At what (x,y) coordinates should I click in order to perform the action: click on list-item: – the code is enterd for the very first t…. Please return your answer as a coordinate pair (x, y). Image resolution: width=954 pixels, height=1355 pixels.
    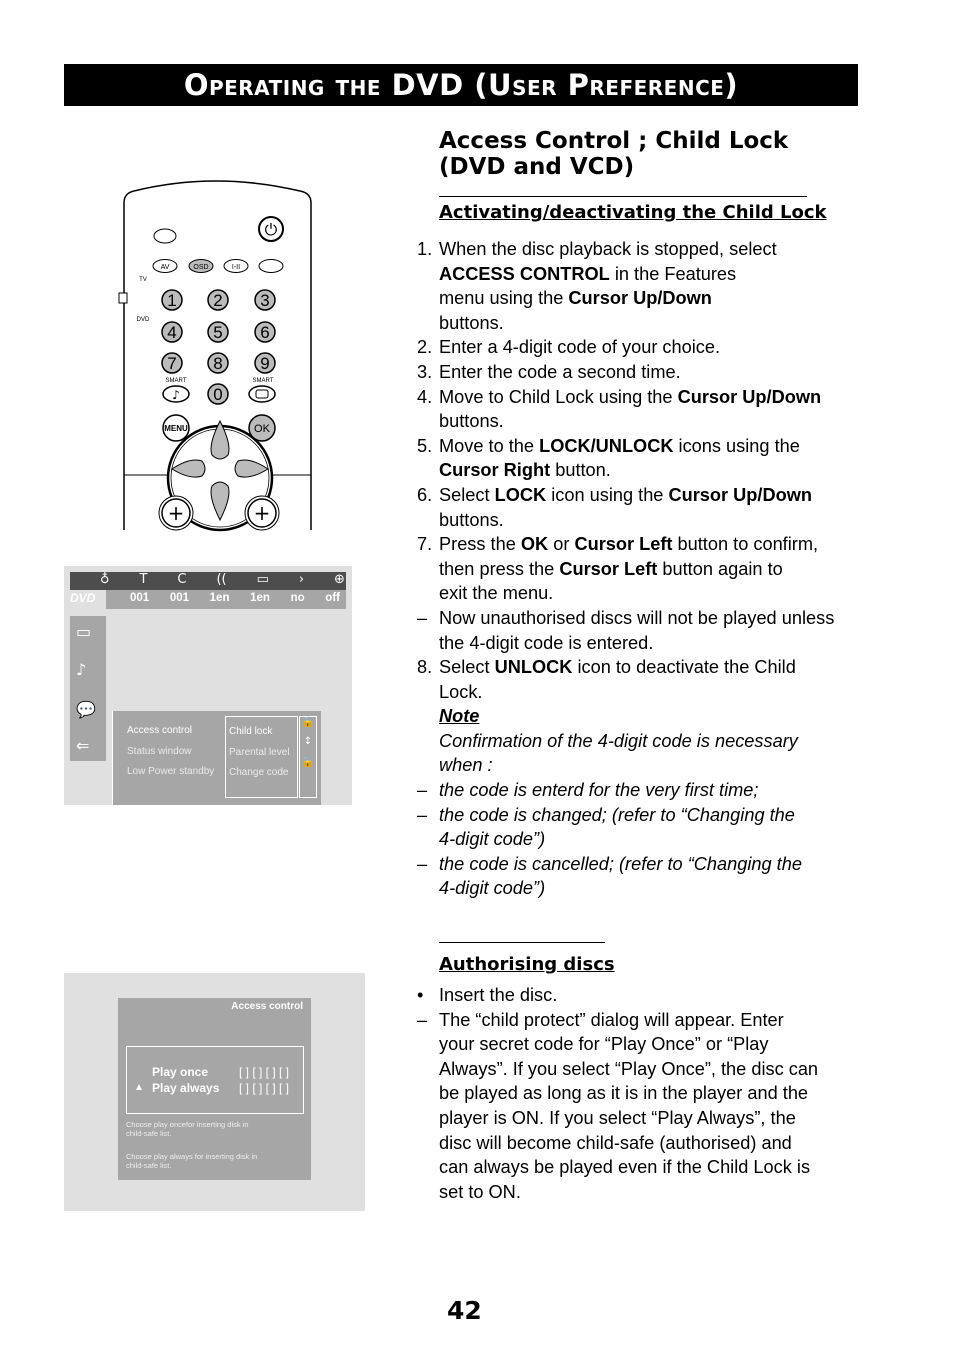
    Looking at the image, I should click on (639, 790).